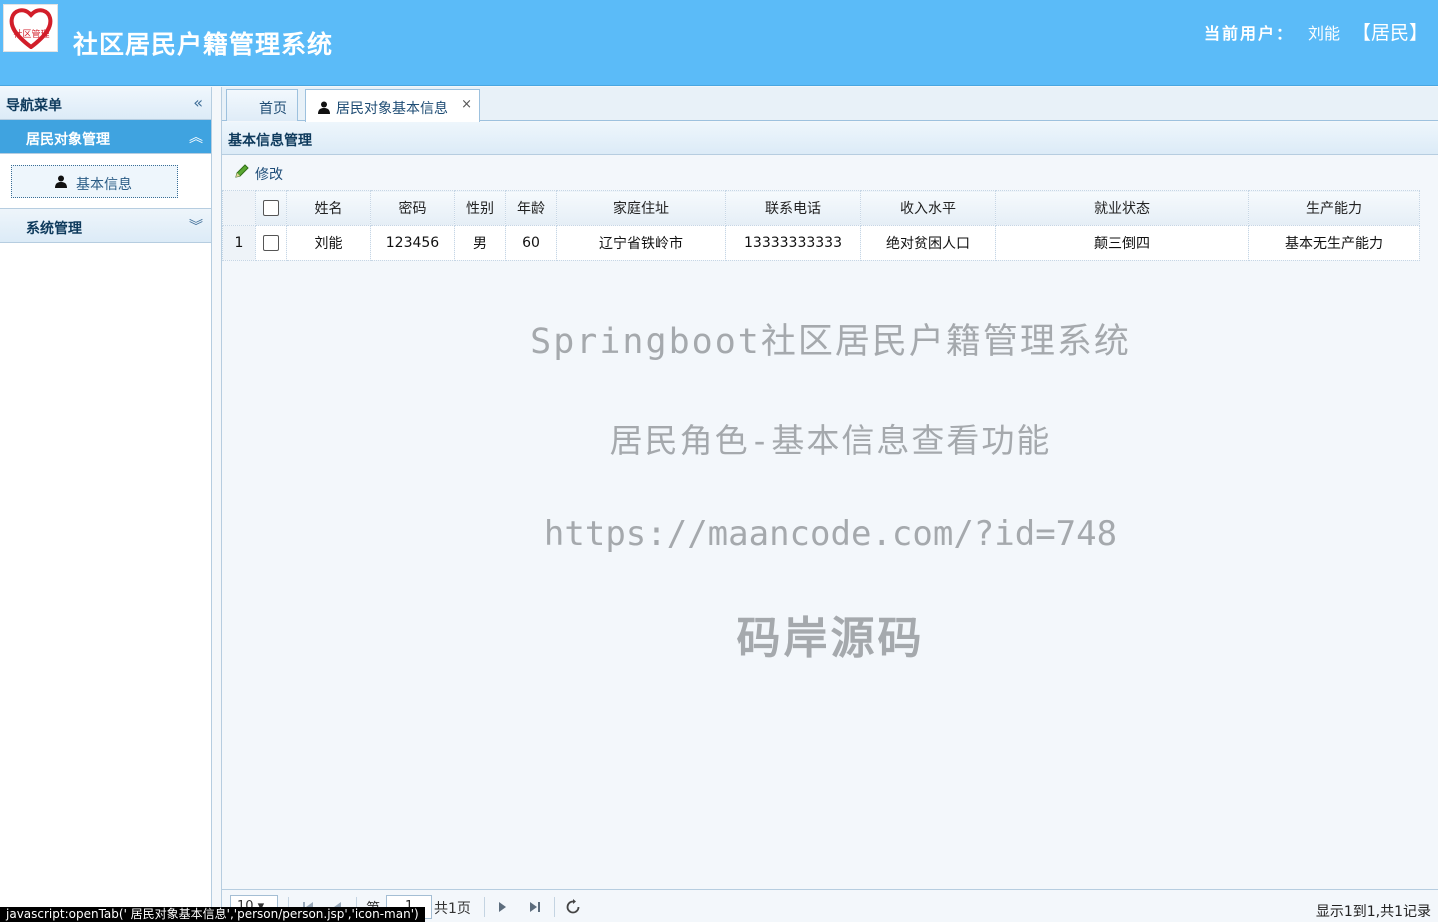 This screenshot has height=922, width=1438. I want to click on sidebar-section-body: 基本信息, so click(105, 181).